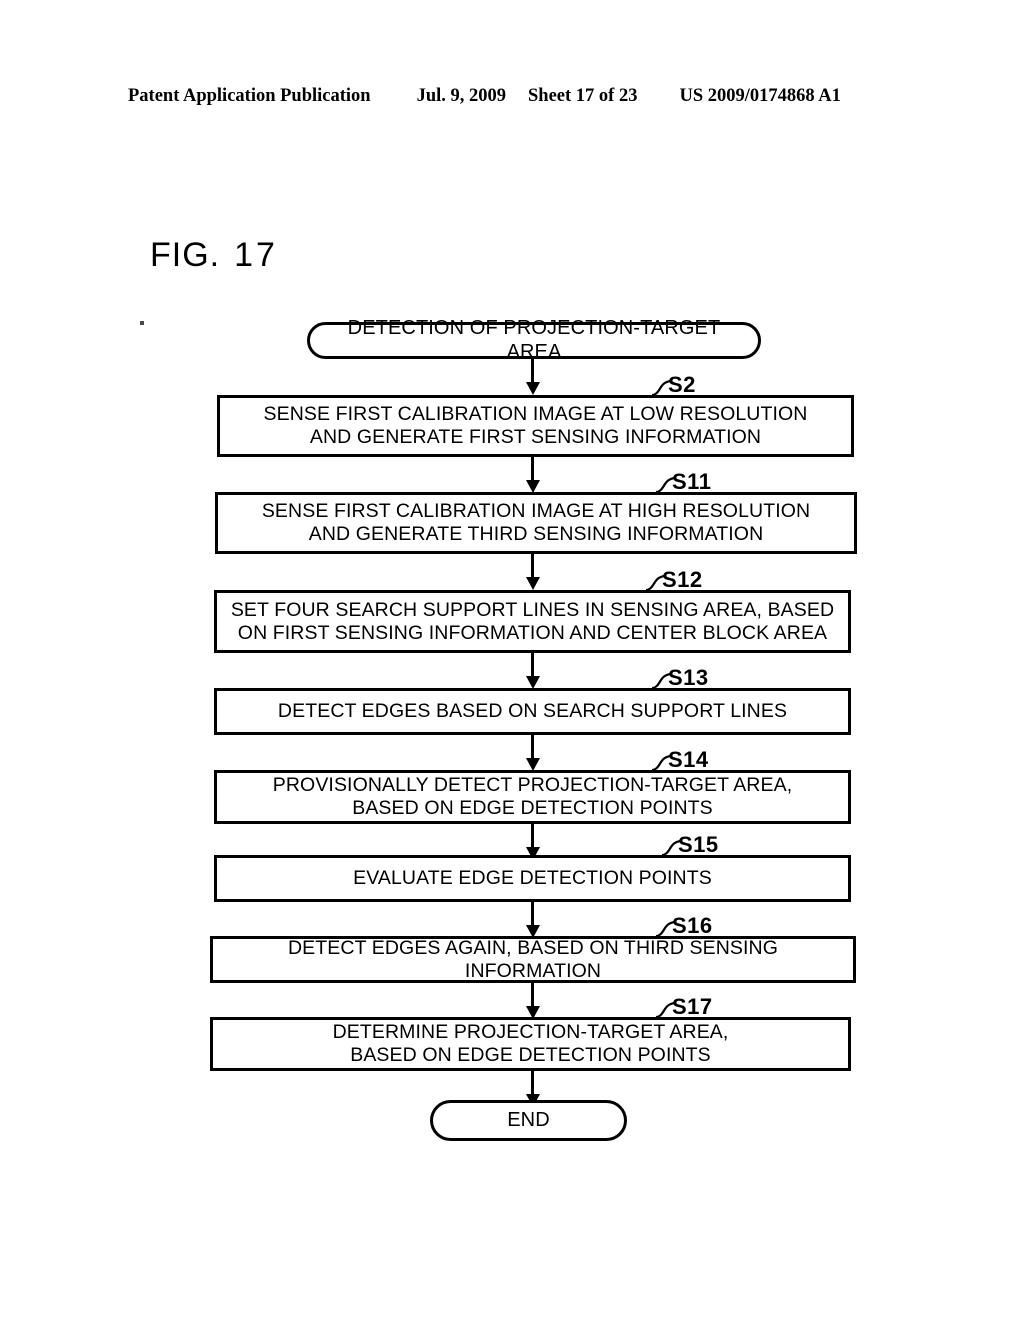 This screenshot has width=1024, height=1320. What do you see at coordinates (692, 1006) in the screenshot?
I see `step-id-s17: S17` at bounding box center [692, 1006].